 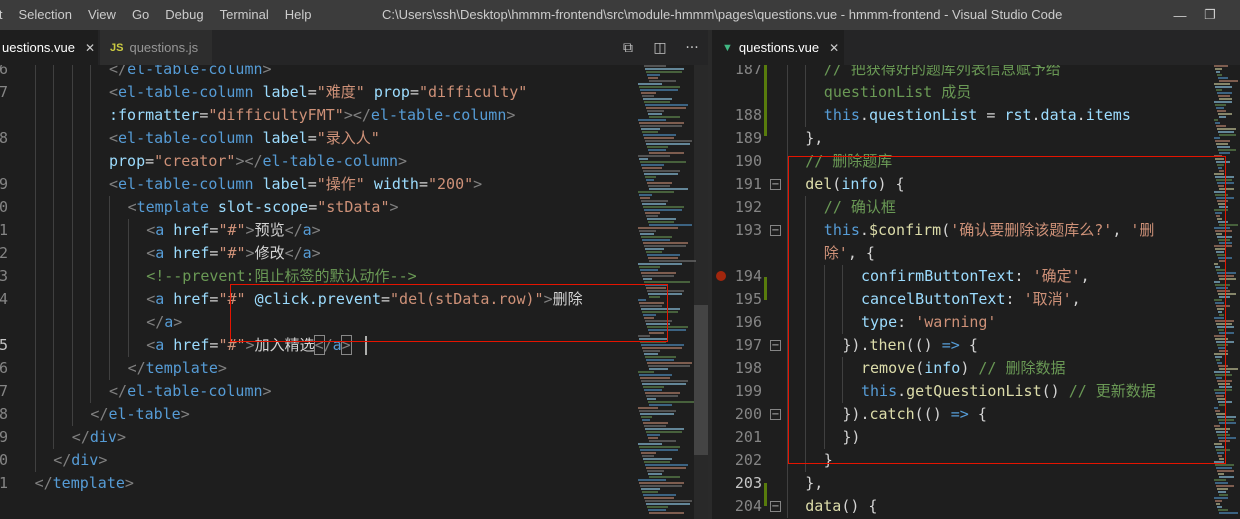 I want to click on code-line: 198 remove(info) // 删除数据, so click(x=976, y=368).